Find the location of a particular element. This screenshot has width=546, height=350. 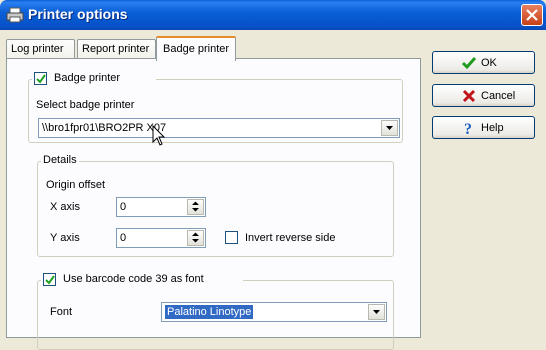

invert-reverse-label: Invert reverse side is located at coordinates (290, 238).